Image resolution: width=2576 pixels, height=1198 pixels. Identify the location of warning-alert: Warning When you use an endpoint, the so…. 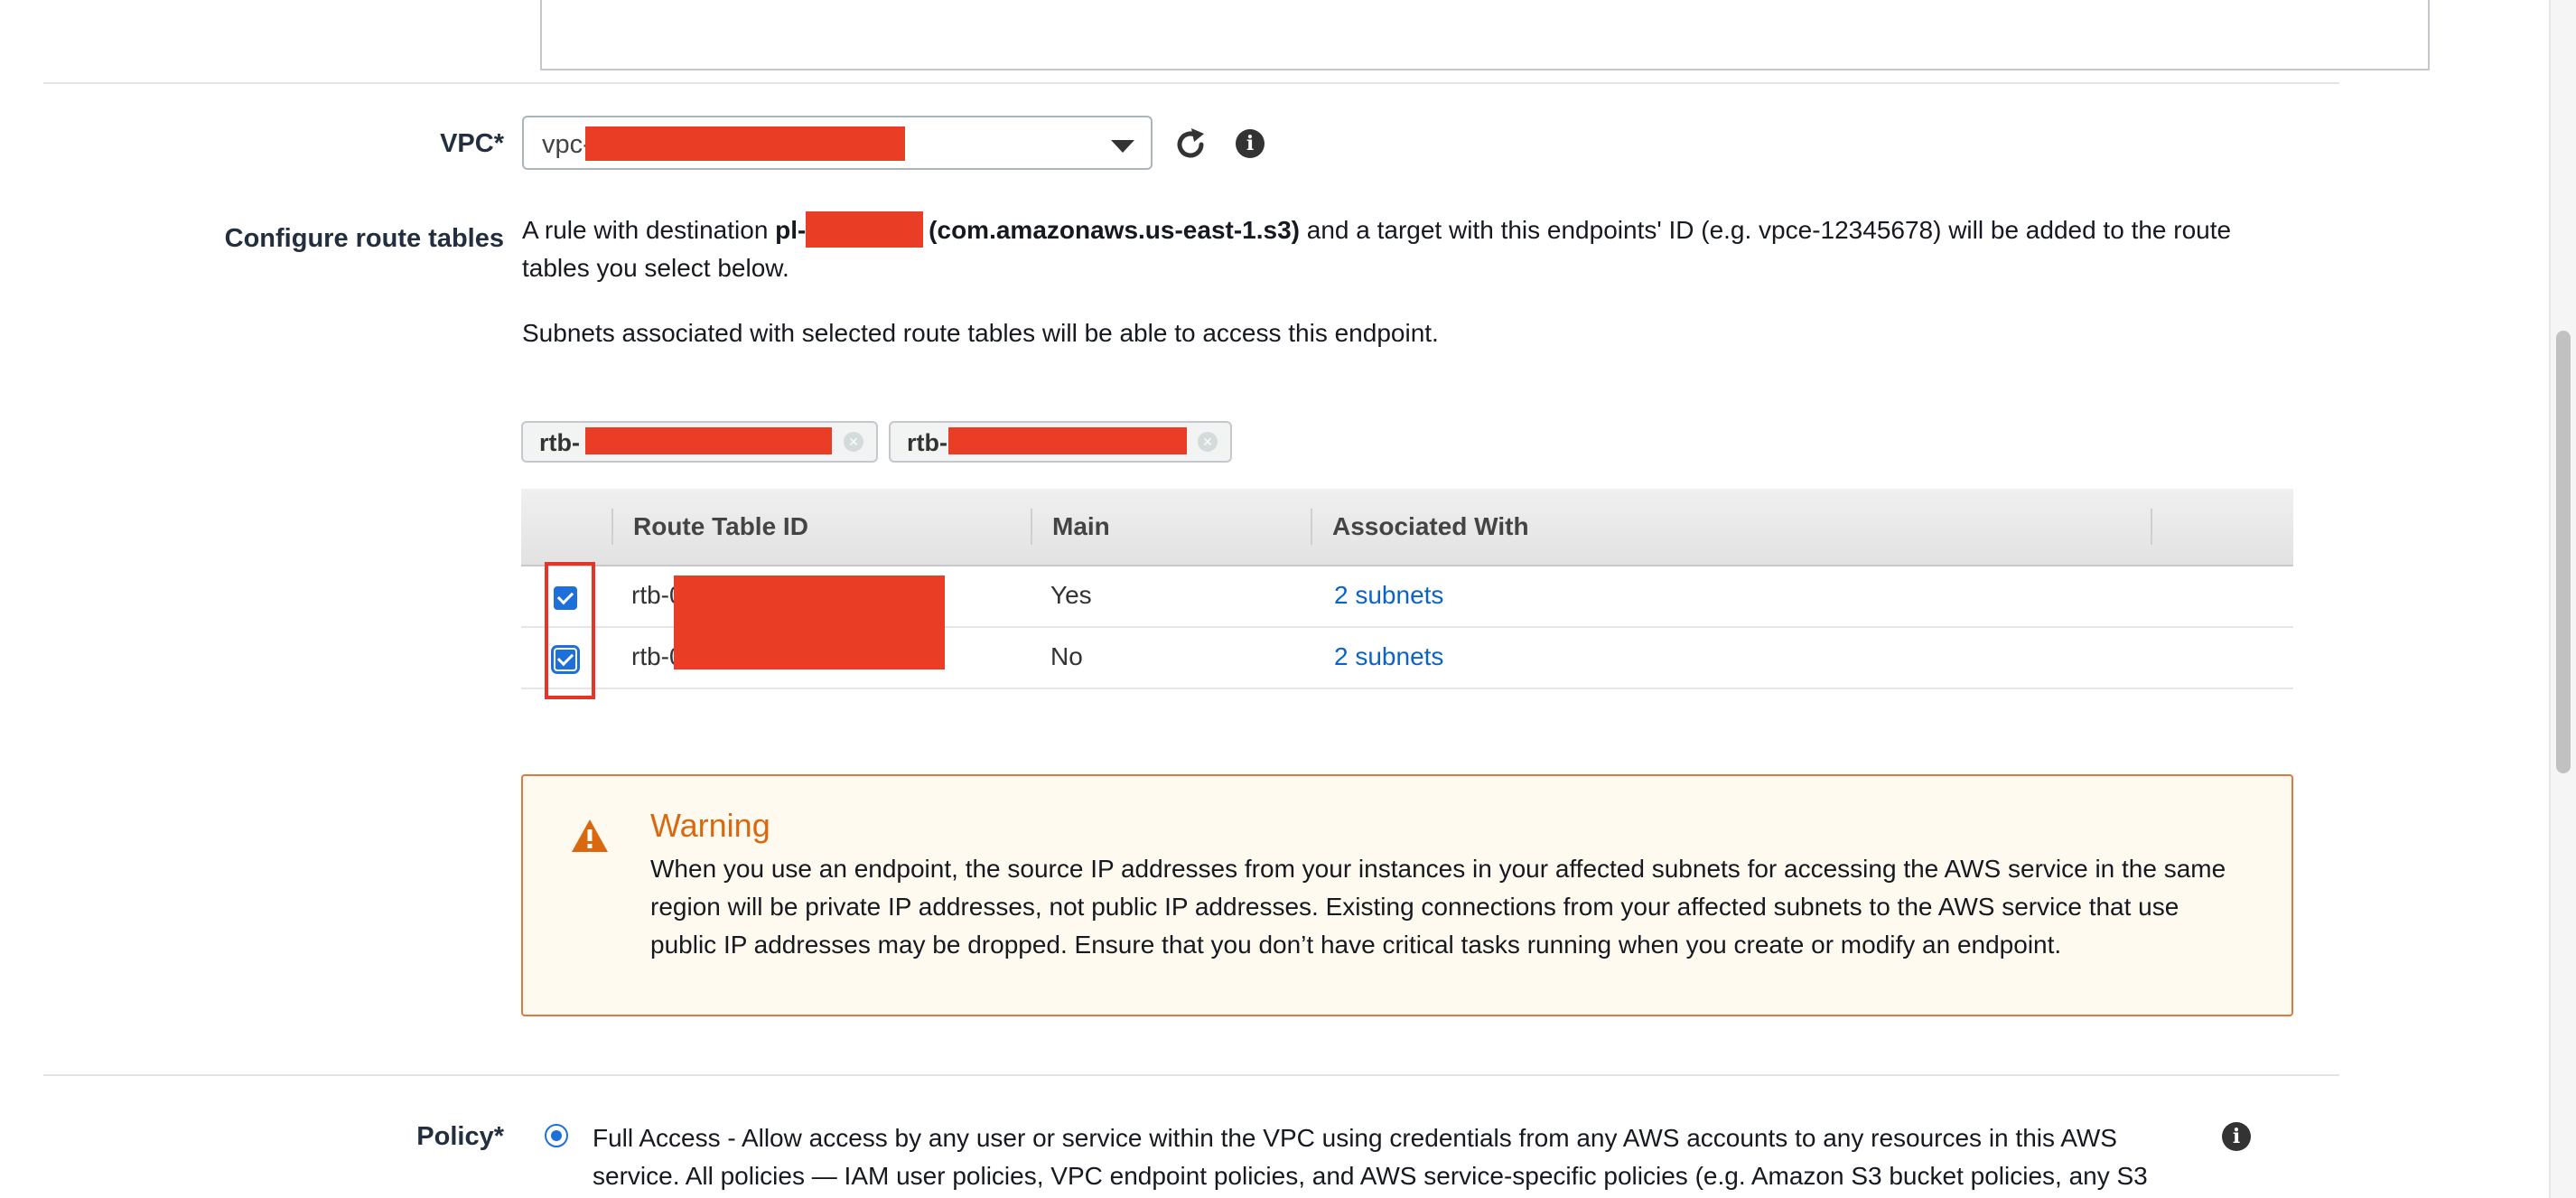
(1407, 895).